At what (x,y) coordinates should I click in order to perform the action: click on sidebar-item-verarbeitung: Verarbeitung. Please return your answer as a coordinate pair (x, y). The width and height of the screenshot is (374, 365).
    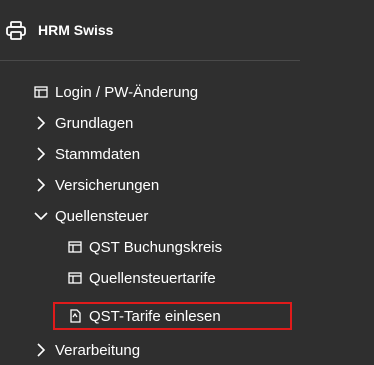
    Looking at the image, I should click on (87, 350).